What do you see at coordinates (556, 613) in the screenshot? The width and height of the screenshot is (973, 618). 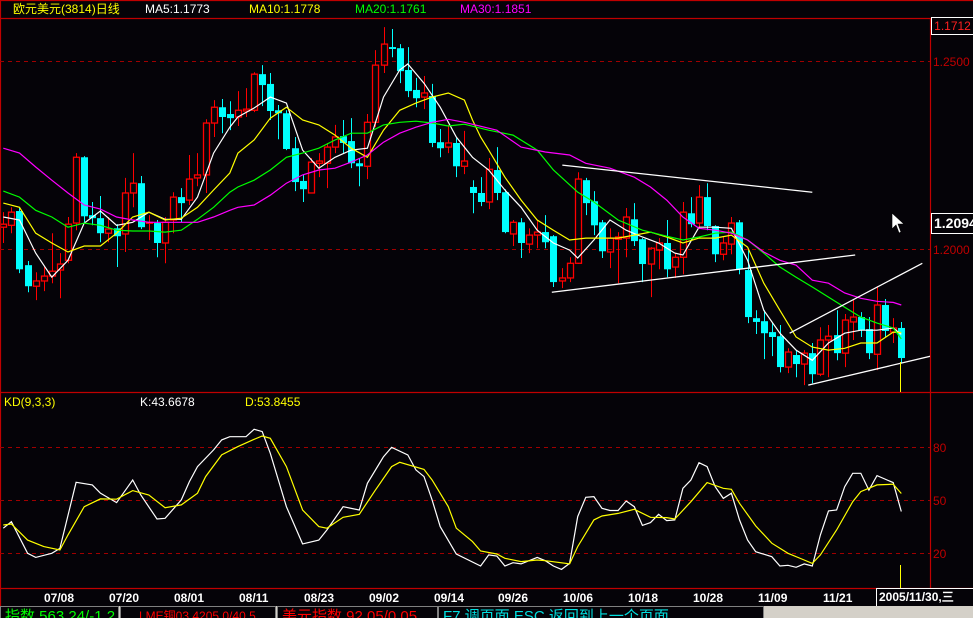 I see `status-hint-text: F7 调页面 ESC 返回到上一个页面` at bounding box center [556, 613].